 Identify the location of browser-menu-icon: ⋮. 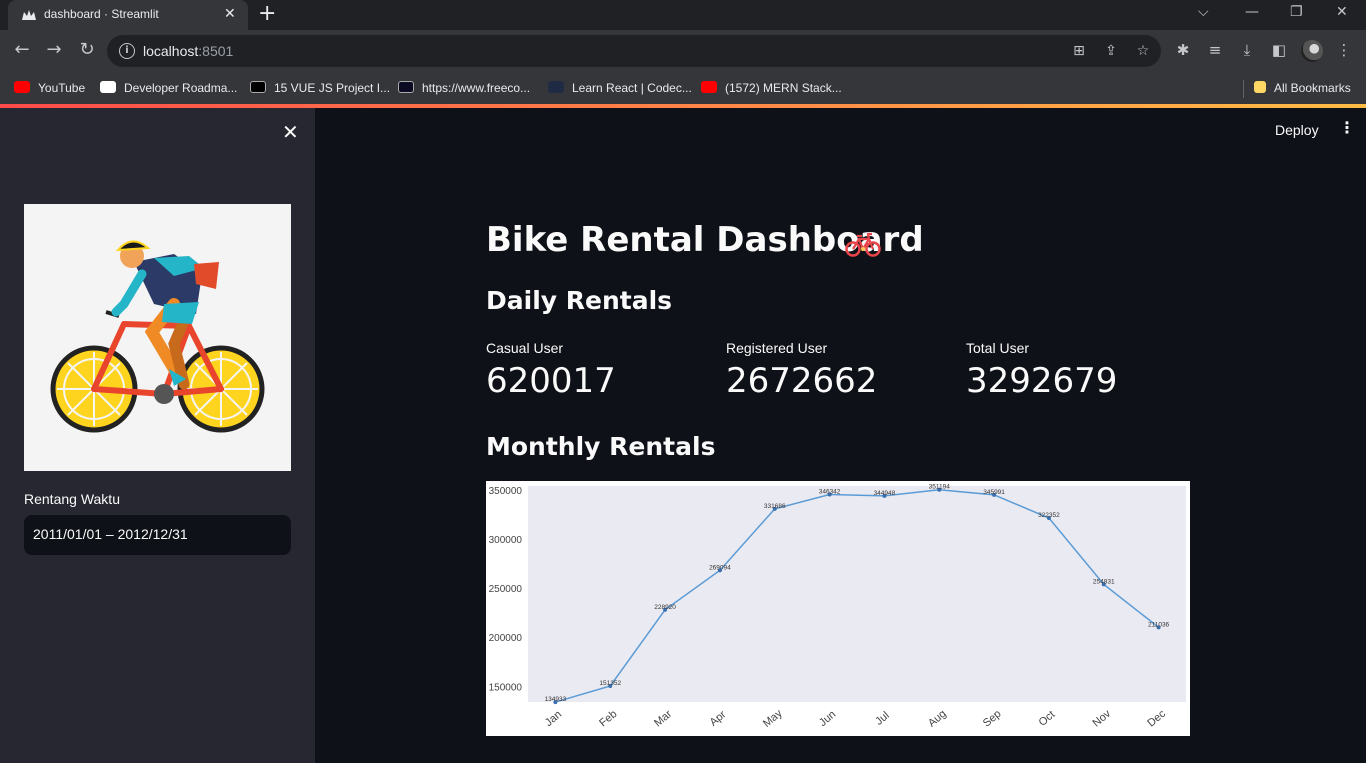
(1344, 50).